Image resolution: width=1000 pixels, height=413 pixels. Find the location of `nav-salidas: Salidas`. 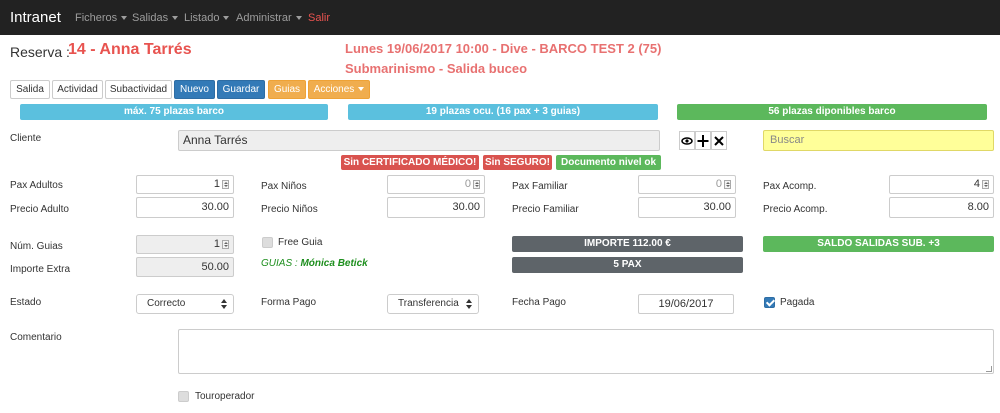

nav-salidas: Salidas is located at coordinates (155, 18).